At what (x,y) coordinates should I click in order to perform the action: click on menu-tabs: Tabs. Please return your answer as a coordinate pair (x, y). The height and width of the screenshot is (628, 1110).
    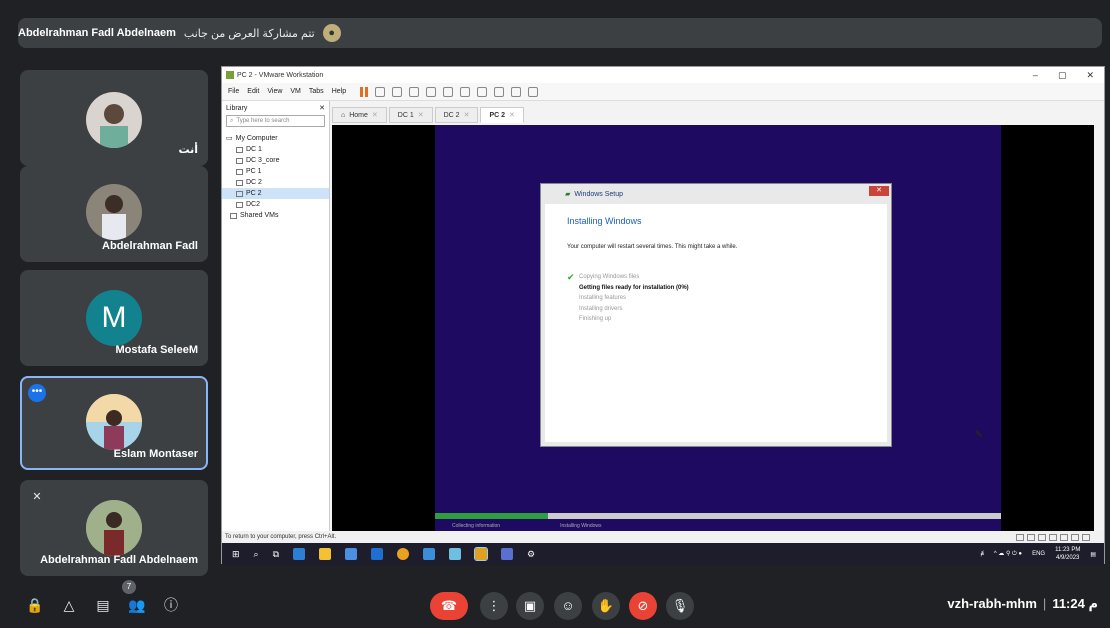
    Looking at the image, I should click on (316, 91).